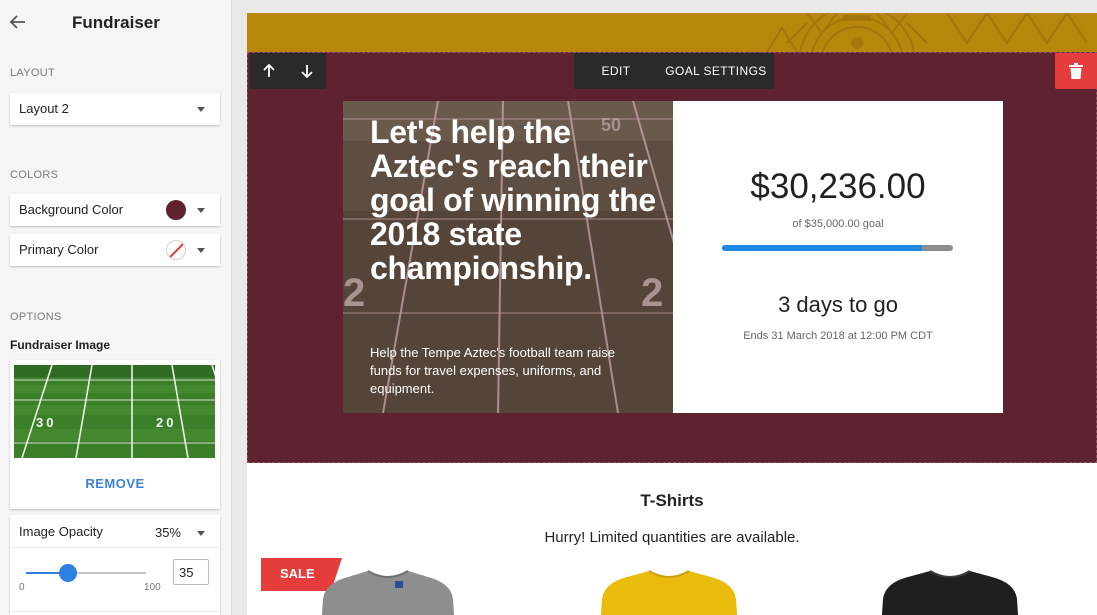  Describe the element at coordinates (68, 573) in the screenshot. I see `opacity-slider-thumb` at that location.